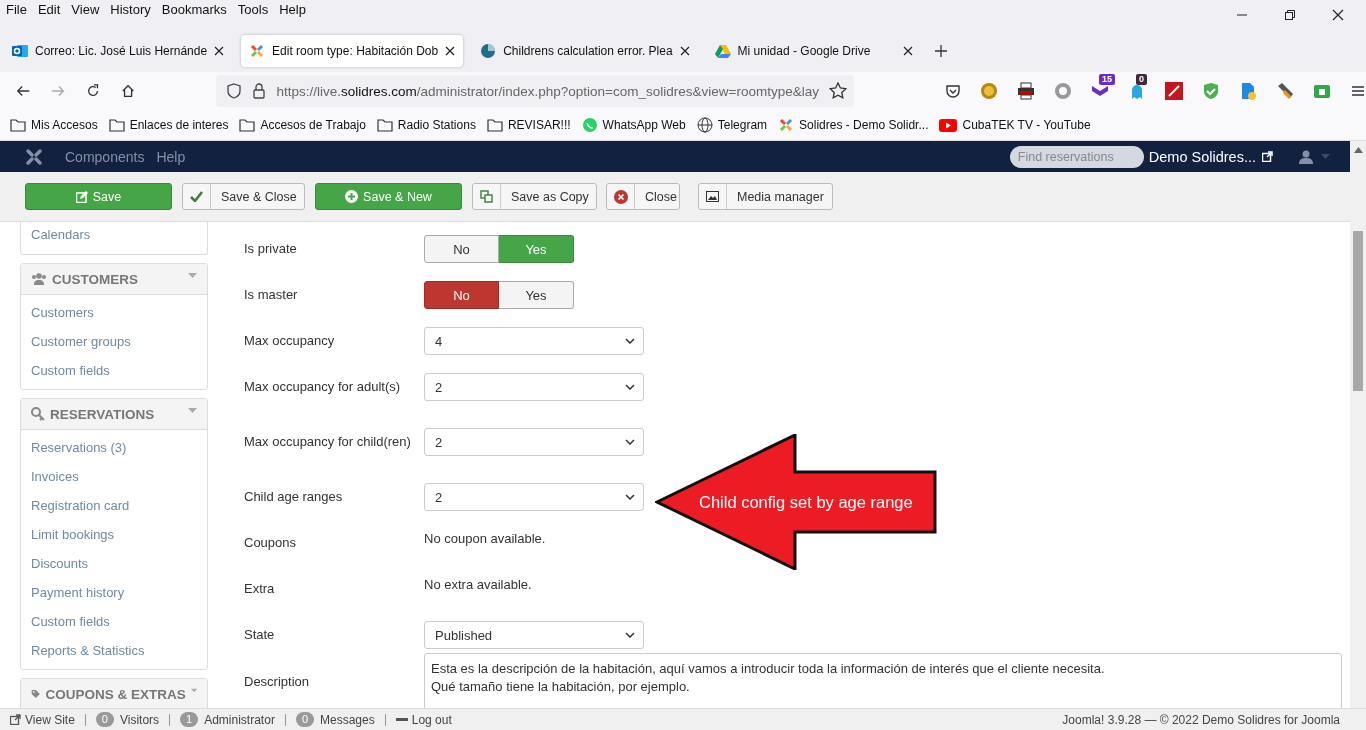 This screenshot has height=730, width=1366. What do you see at coordinates (1290, 15) in the screenshot?
I see `restore-icon` at bounding box center [1290, 15].